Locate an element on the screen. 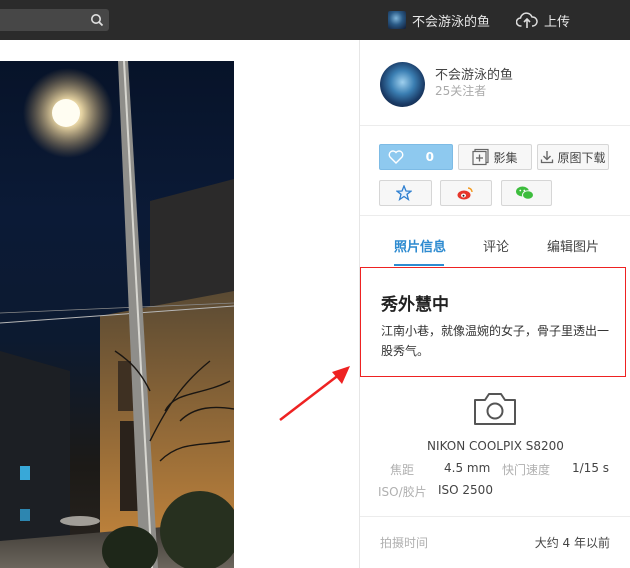 This screenshot has width=630, height=568. user-menu: 不会游泳的鱼 is located at coordinates (439, 20).